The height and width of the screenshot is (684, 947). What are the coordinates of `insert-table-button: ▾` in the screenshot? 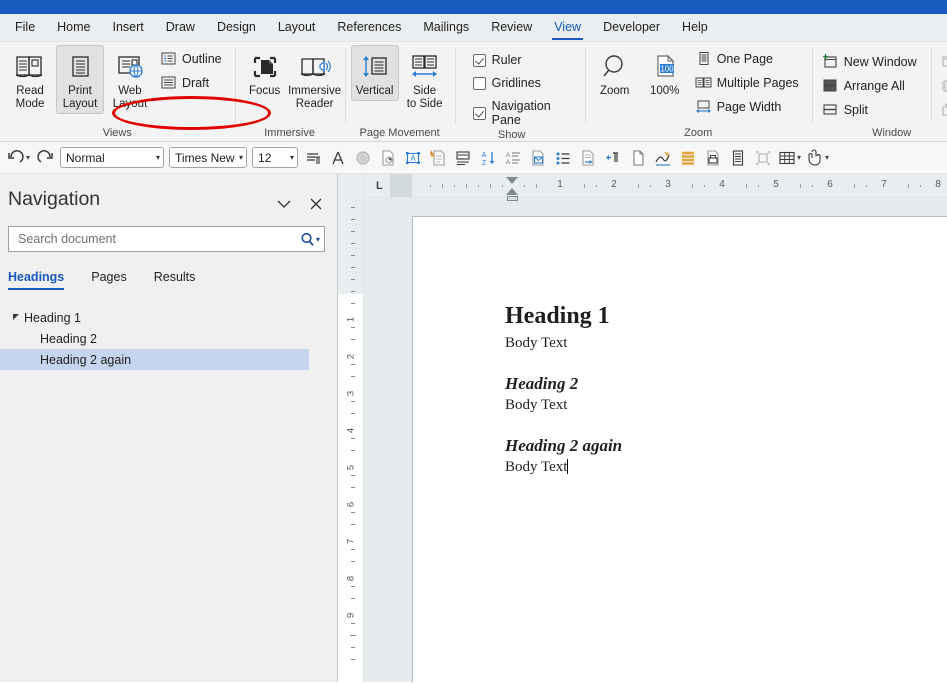 It's located at (789, 158).